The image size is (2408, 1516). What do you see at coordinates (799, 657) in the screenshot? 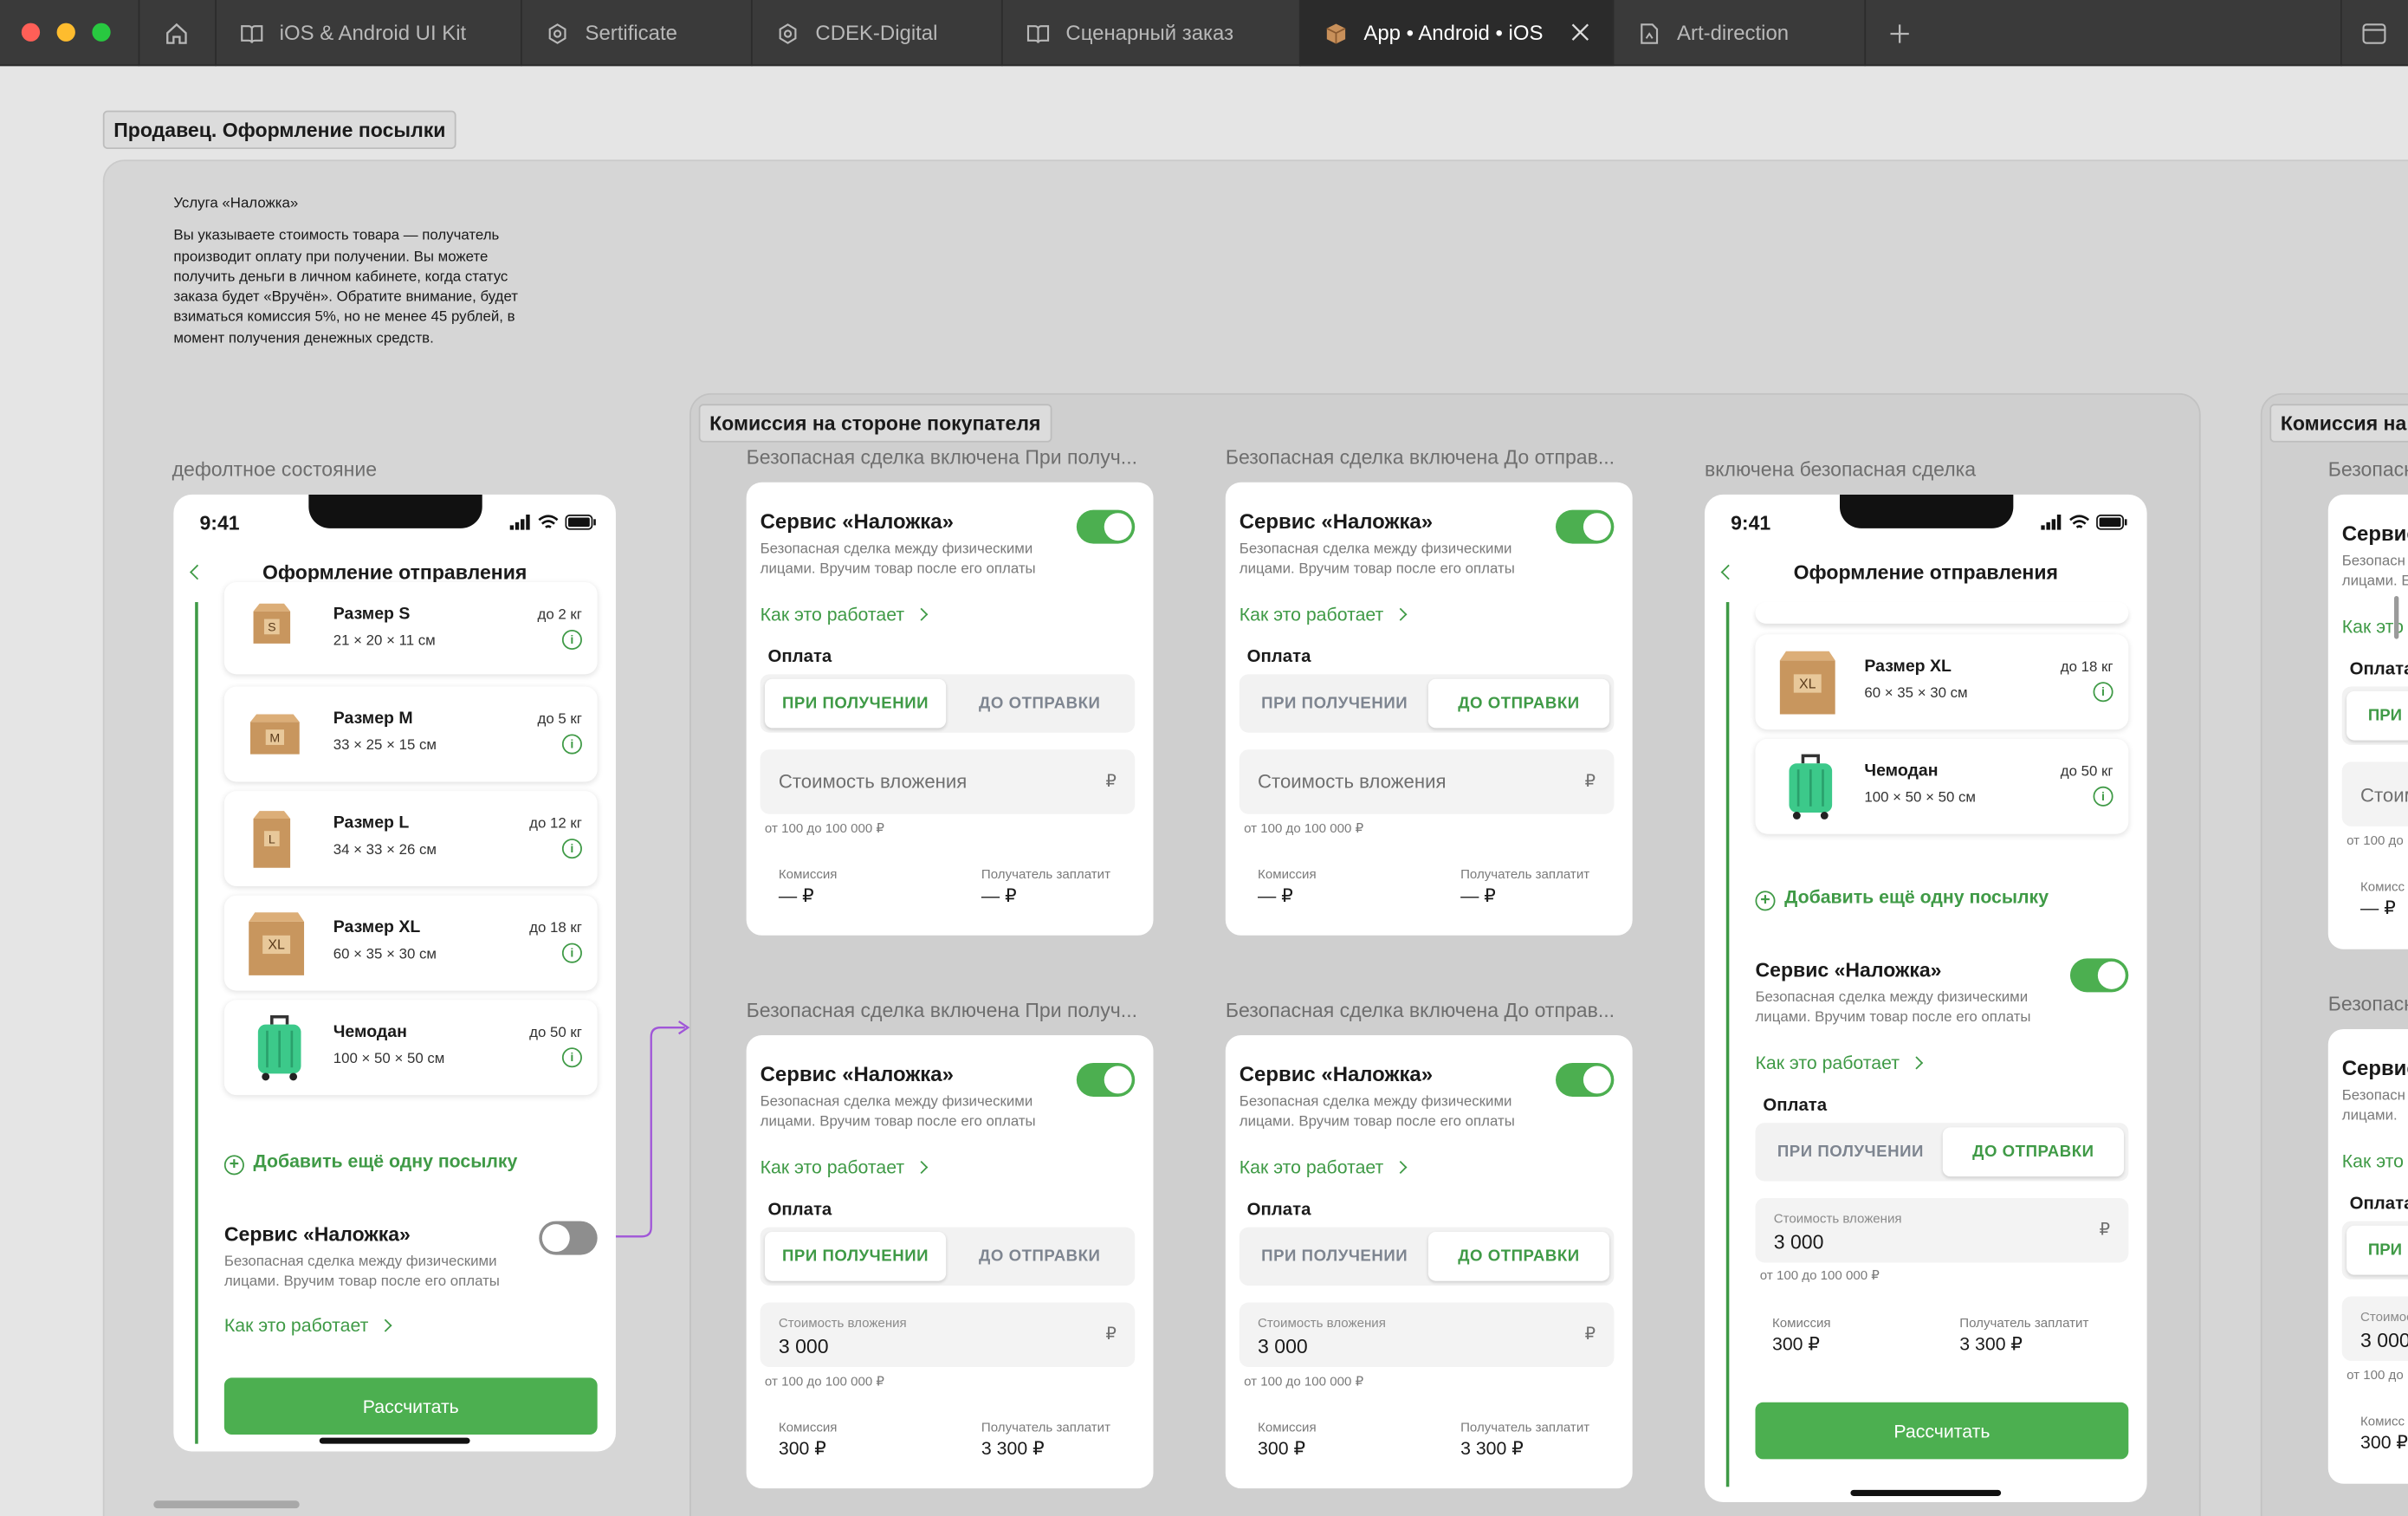
I see `payment-label: Оплата` at bounding box center [799, 657].